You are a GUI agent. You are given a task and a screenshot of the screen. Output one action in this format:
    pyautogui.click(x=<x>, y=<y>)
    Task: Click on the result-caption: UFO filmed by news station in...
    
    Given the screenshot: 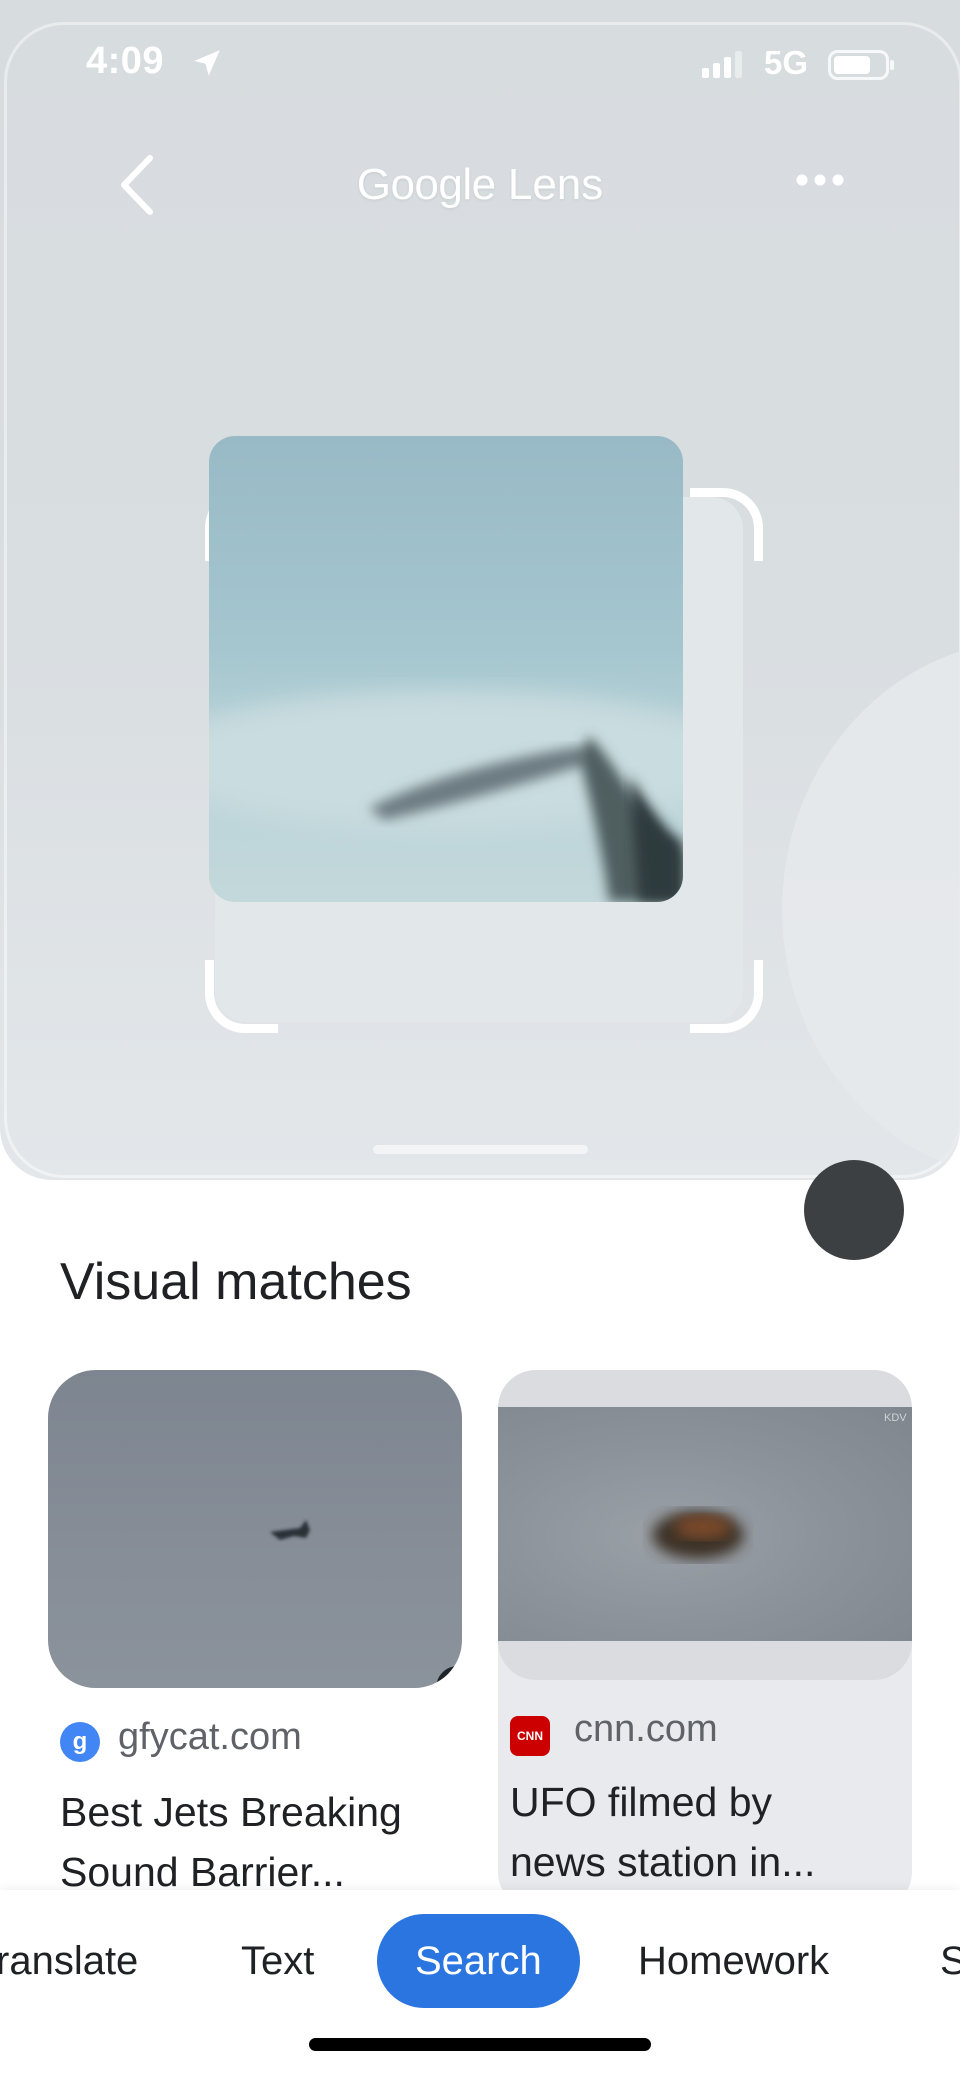 What is the action you would take?
    pyautogui.click(x=710, y=1832)
    